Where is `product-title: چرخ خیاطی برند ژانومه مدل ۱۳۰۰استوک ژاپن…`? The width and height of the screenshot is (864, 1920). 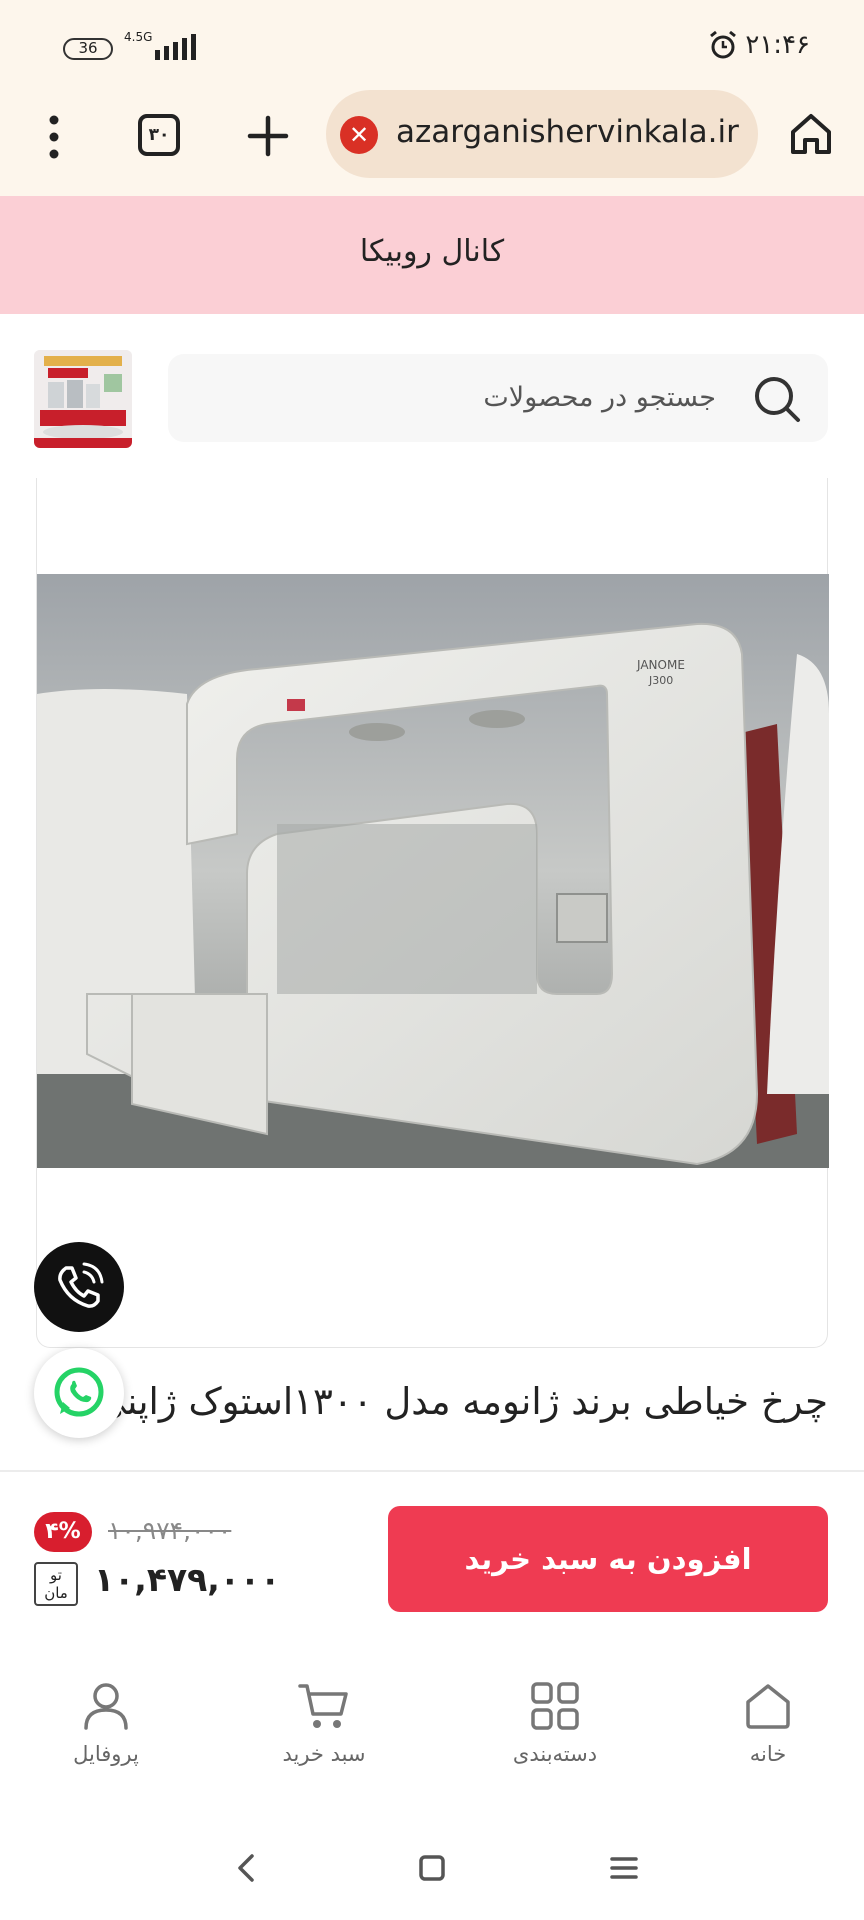 product-title: چرخ خیاطی برند ژانومه مدل ۱۳۰۰استوک ژاپن… is located at coordinates (462, 1401).